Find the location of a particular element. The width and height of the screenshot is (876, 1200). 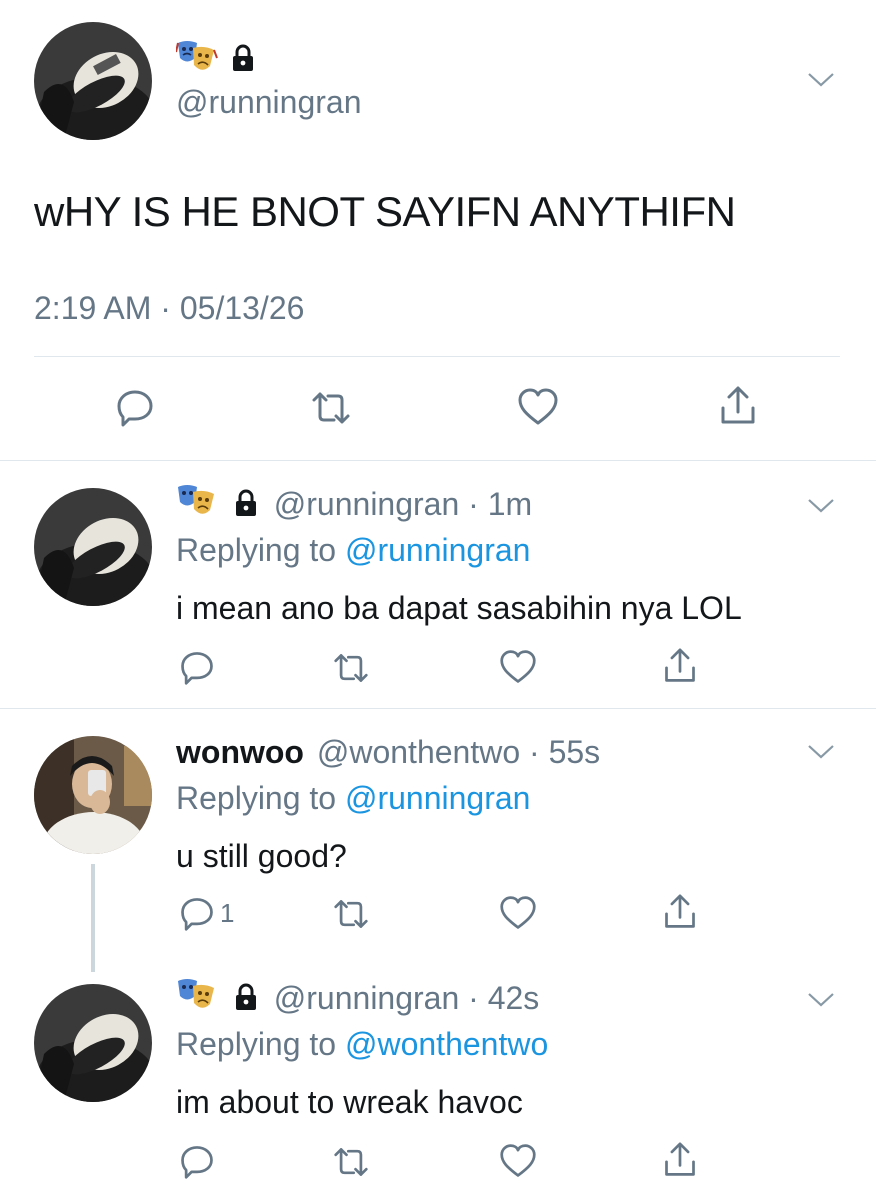

thread-line is located at coordinates (93, 918).